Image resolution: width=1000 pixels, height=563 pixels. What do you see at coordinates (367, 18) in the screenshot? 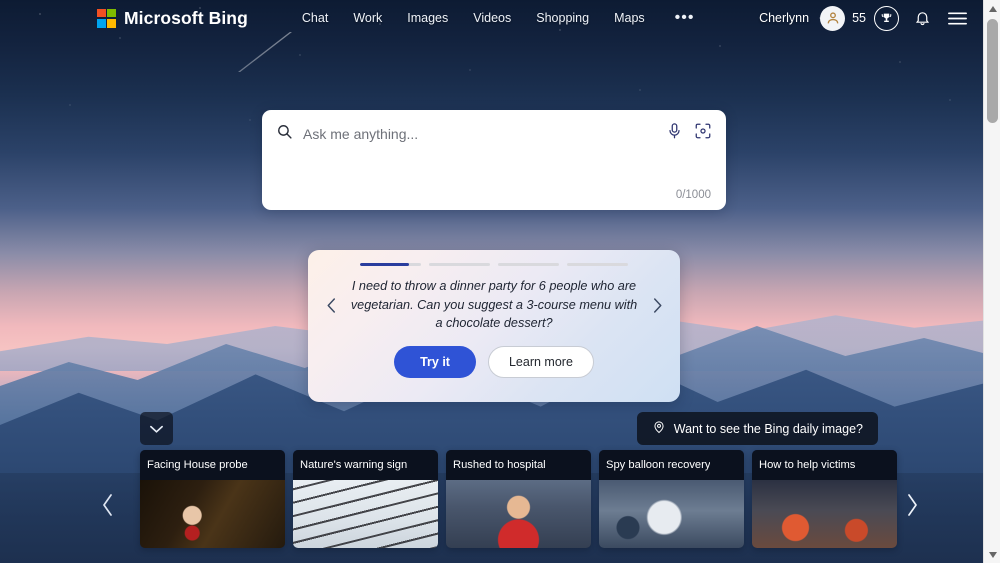
I see `nav-item-work: Work` at bounding box center [367, 18].